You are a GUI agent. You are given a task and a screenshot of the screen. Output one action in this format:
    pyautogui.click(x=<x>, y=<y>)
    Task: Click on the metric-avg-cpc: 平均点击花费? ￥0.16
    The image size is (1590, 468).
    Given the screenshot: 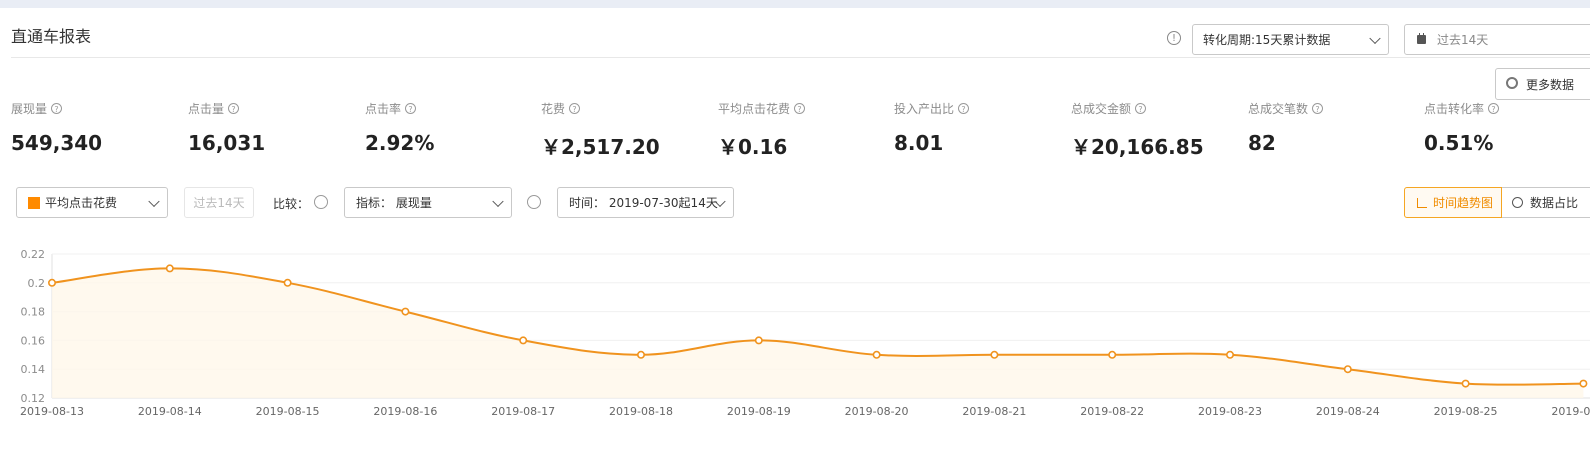 What is the action you would take?
    pyautogui.click(x=762, y=130)
    